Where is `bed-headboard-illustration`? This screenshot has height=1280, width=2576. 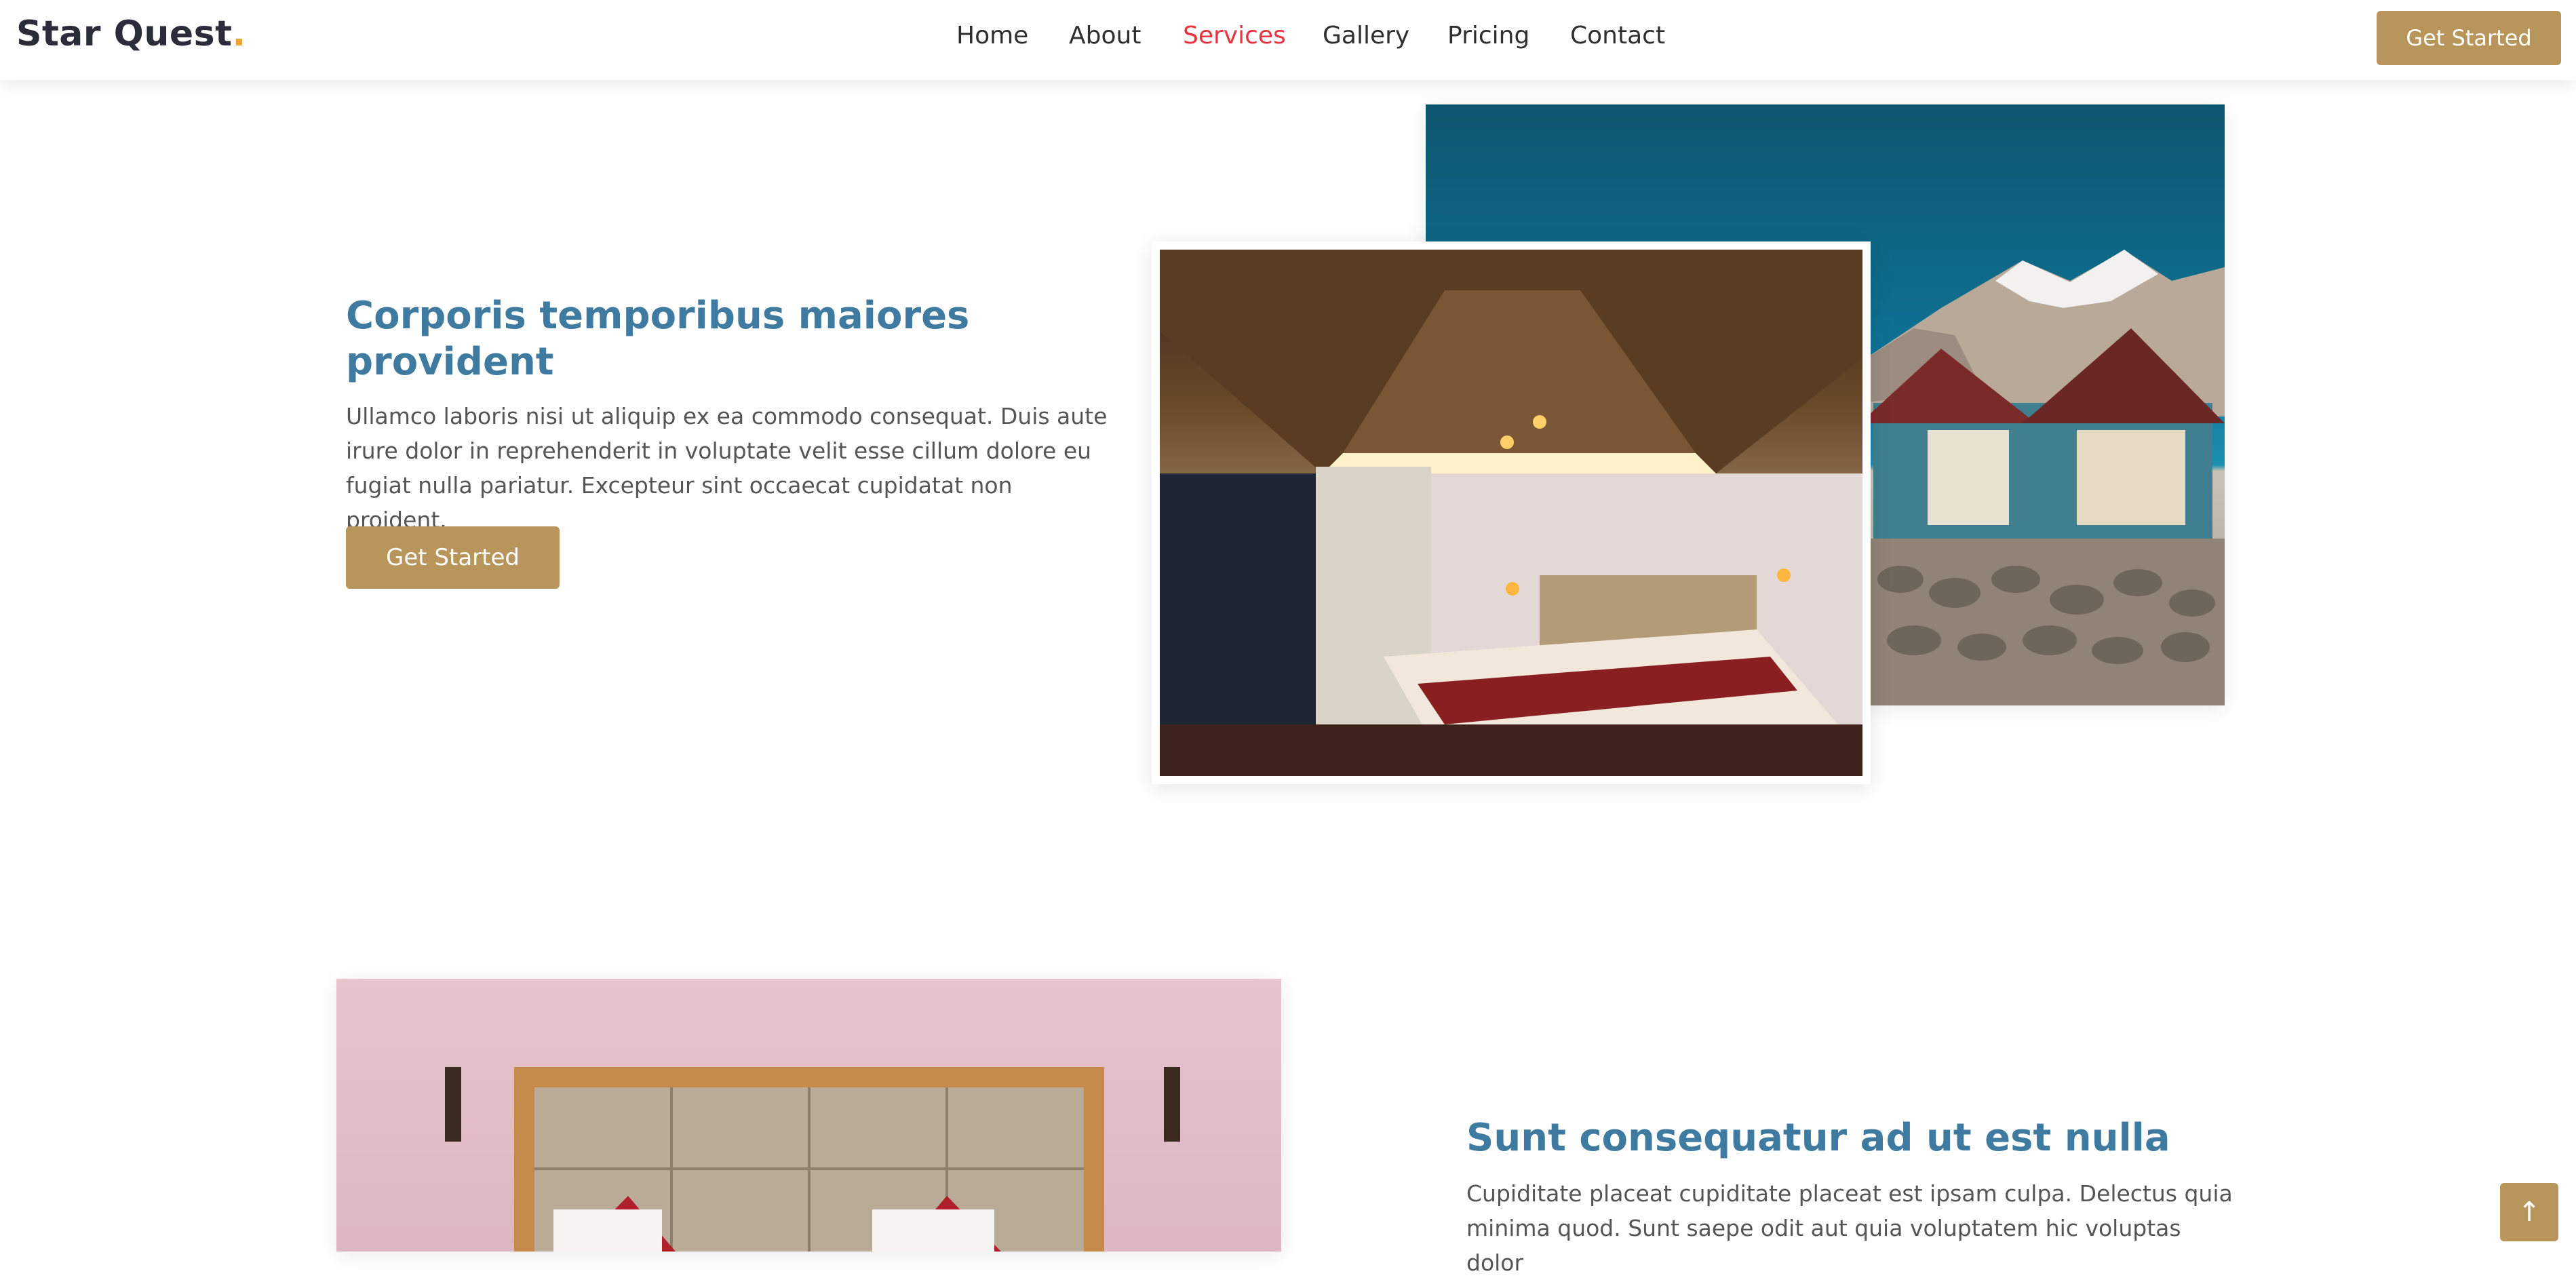 bed-headboard-illustration is located at coordinates (812, 1159).